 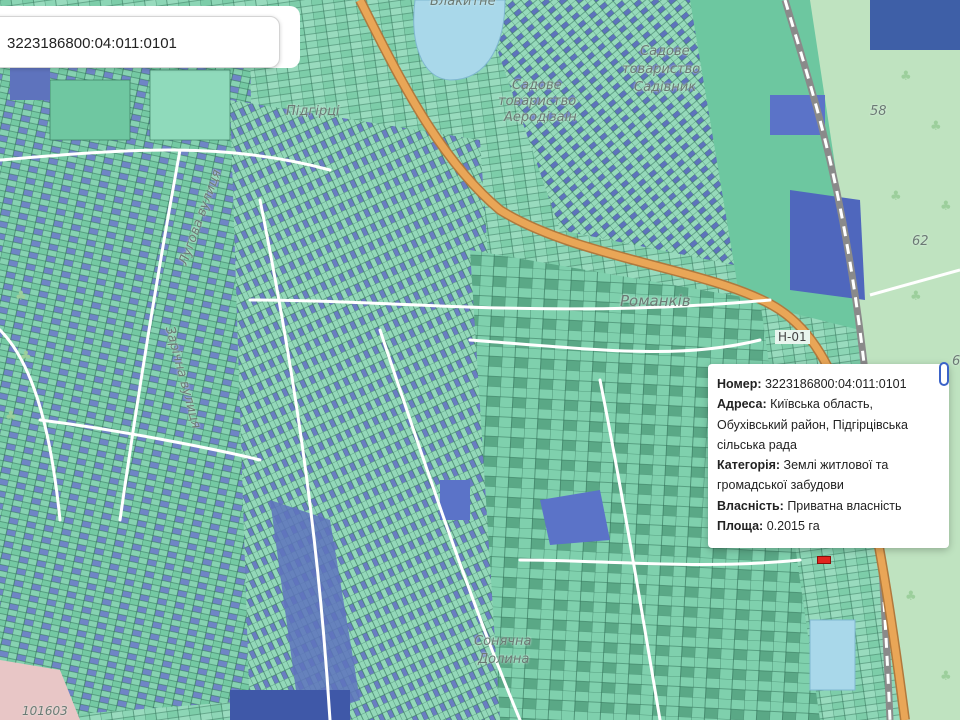 What do you see at coordinates (944, 374) in the screenshot?
I see `close-icon` at bounding box center [944, 374].